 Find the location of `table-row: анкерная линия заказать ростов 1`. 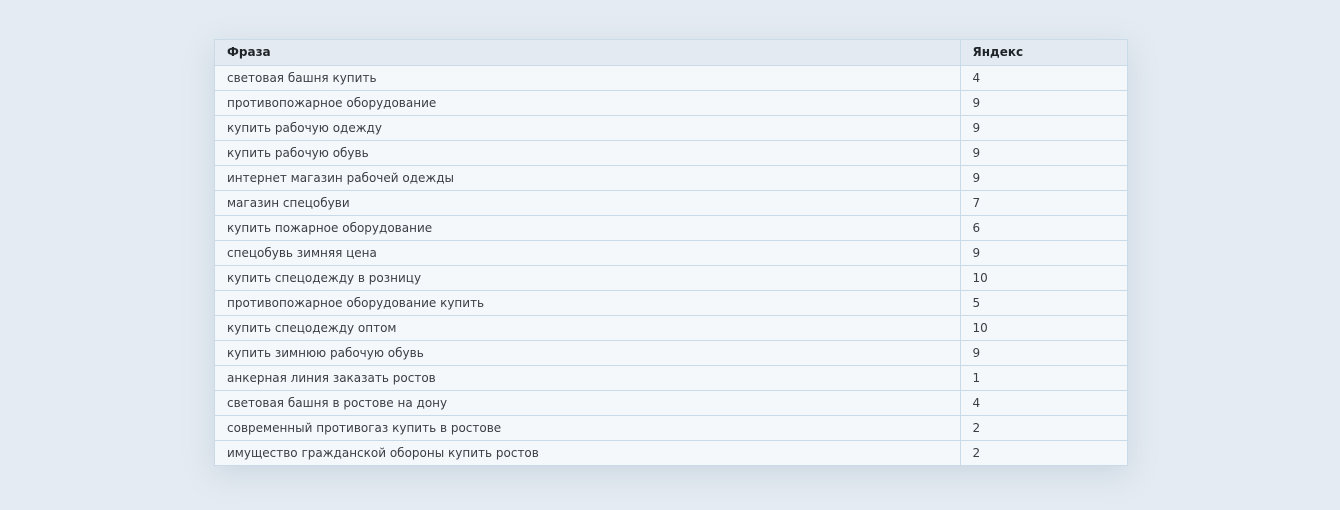

table-row: анкерная линия заказать ростов 1 is located at coordinates (671, 377).